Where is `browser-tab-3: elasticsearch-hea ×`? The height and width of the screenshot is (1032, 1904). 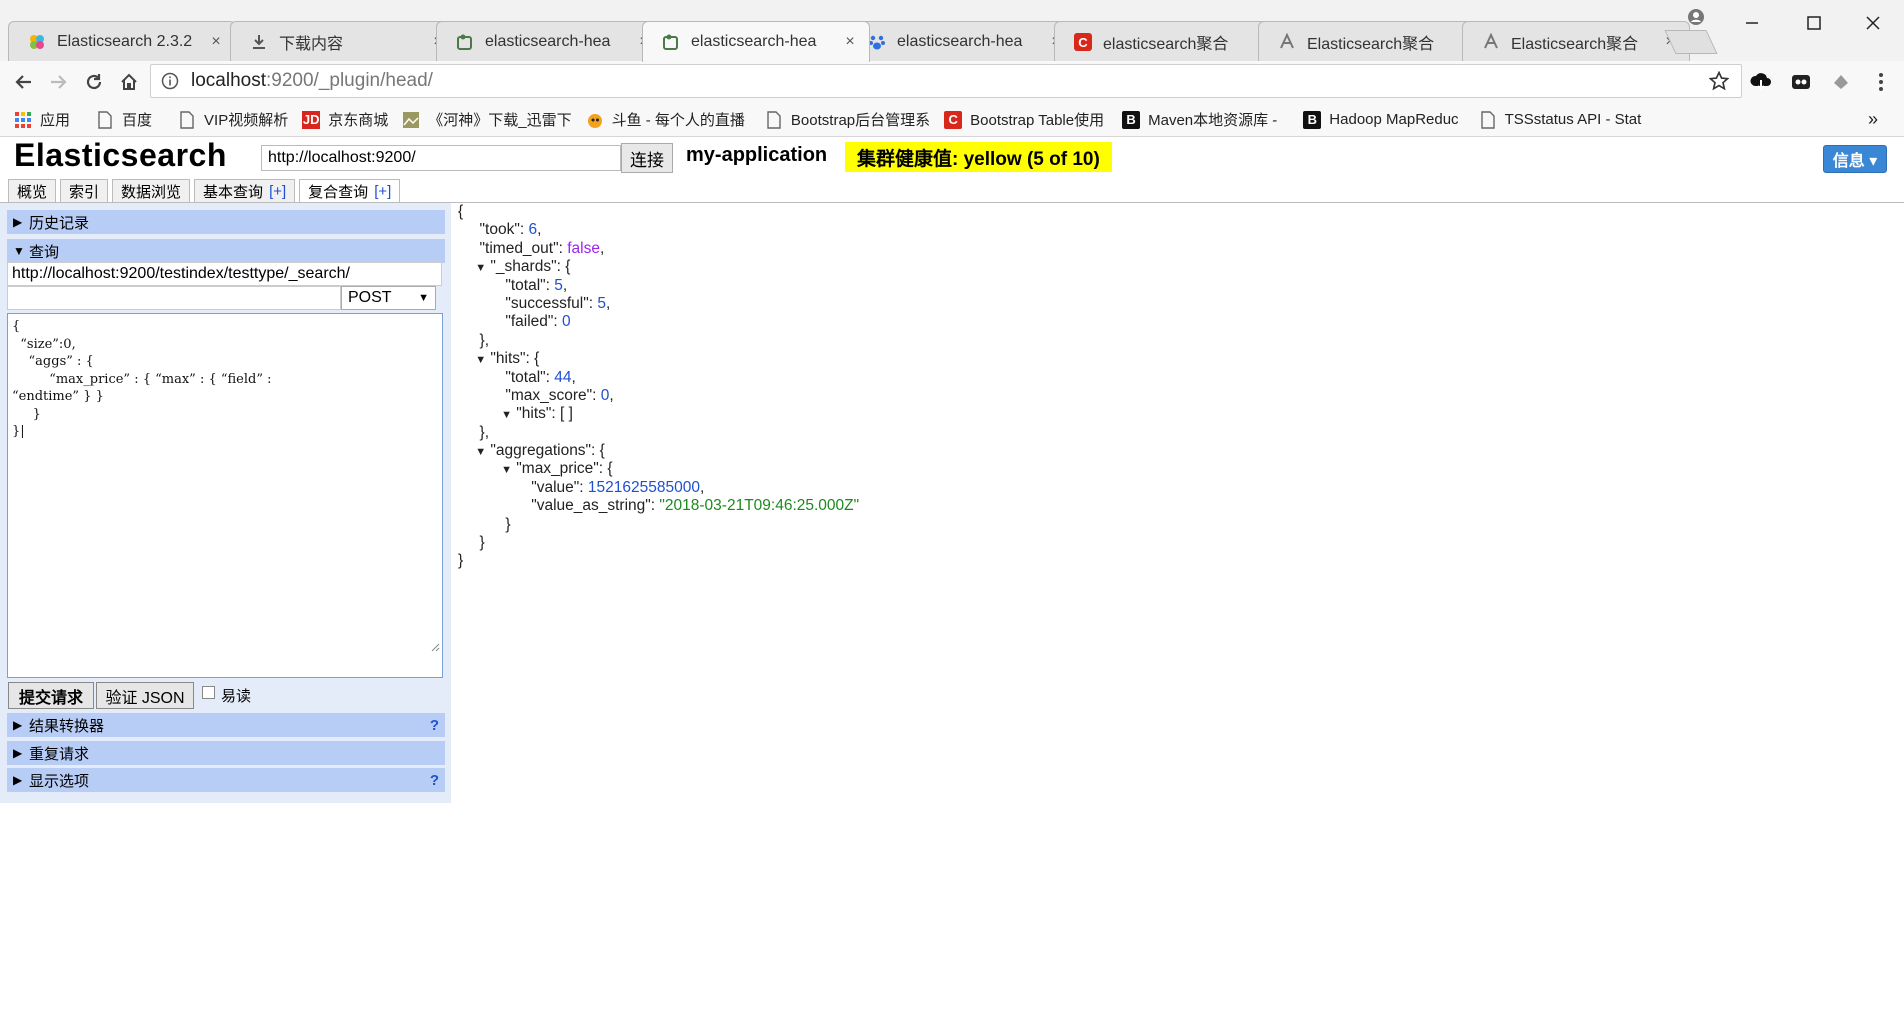 browser-tab-3: elasticsearch-hea × is located at coordinates (550, 41).